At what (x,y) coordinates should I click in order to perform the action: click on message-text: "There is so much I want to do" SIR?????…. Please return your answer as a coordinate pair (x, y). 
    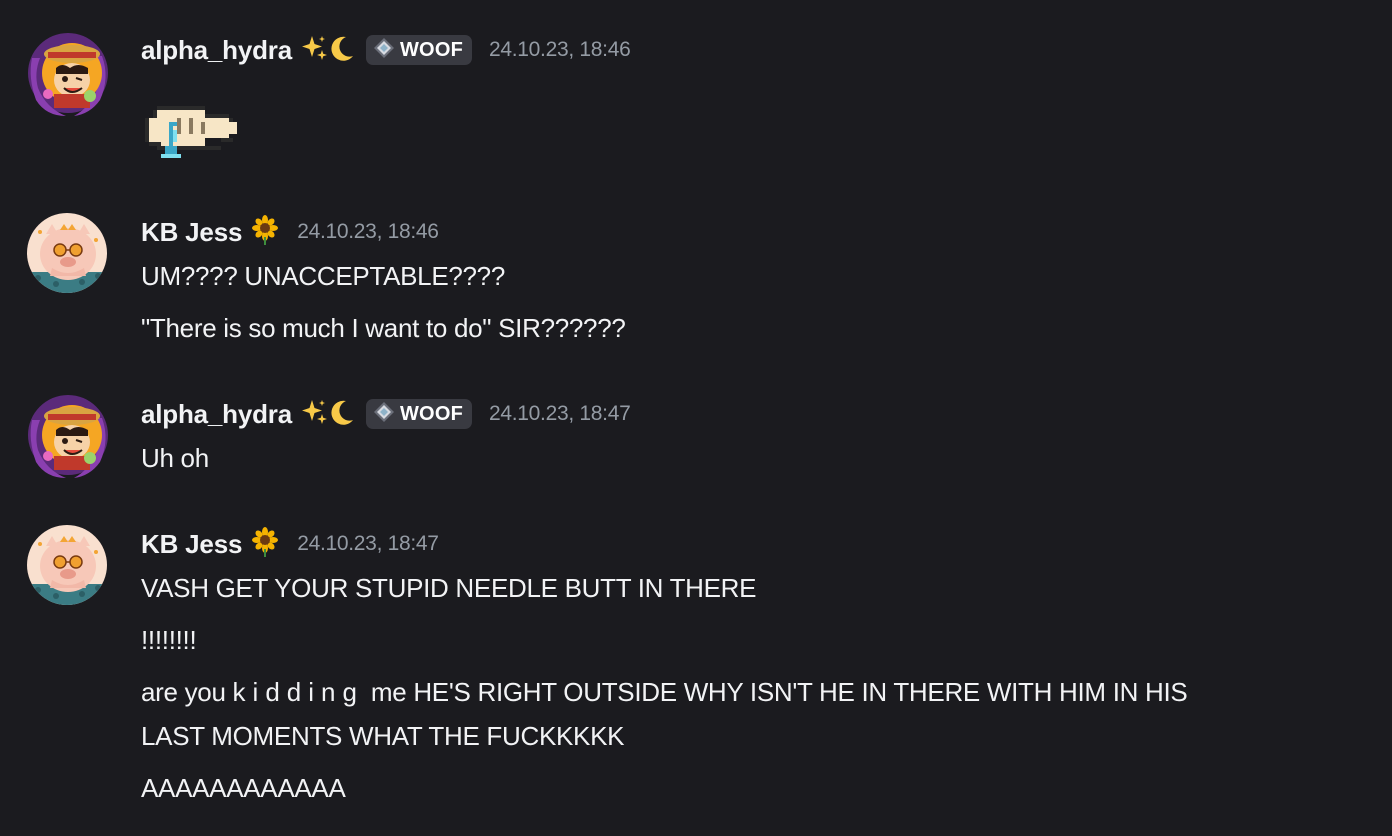
    Looking at the image, I should click on (383, 328).